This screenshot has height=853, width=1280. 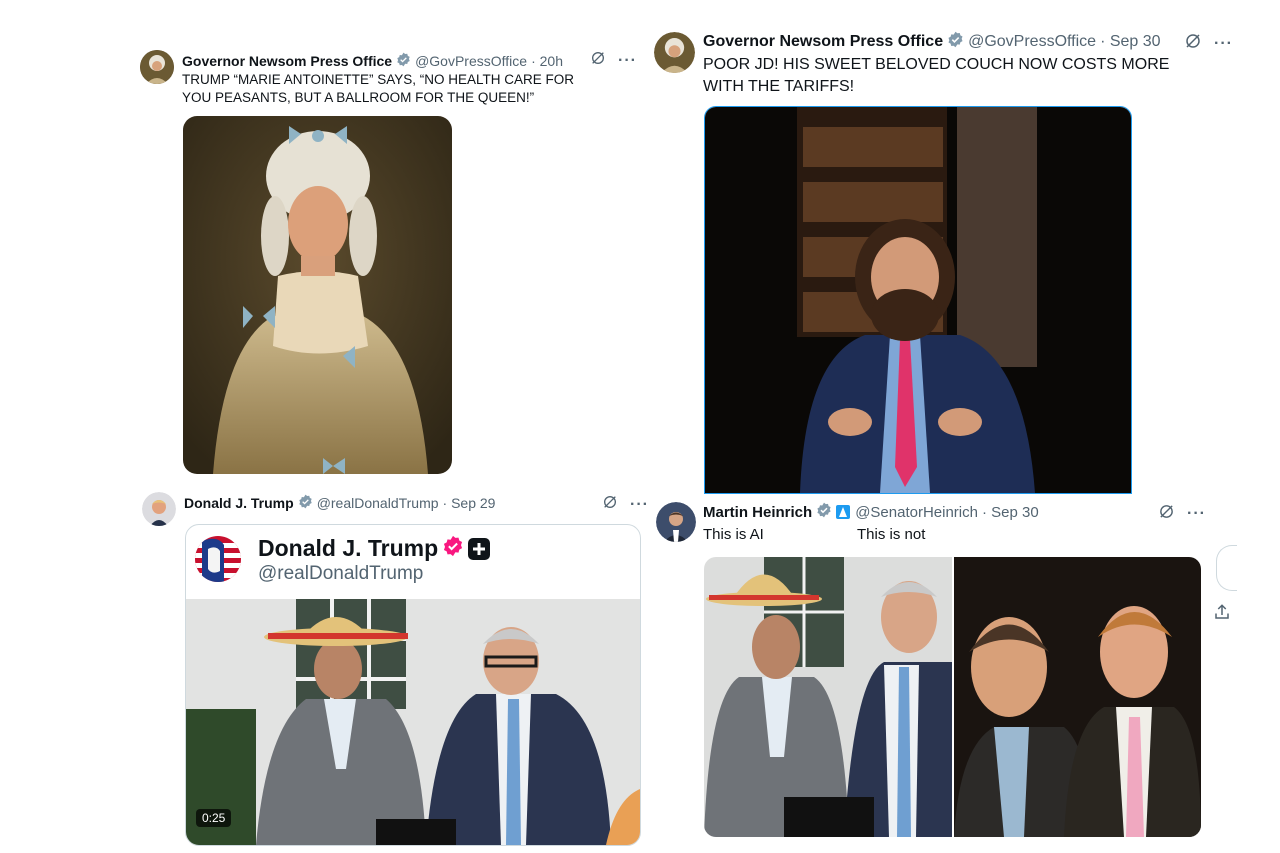 I want to click on author-name: Donald J. Trump, so click(x=239, y=503).